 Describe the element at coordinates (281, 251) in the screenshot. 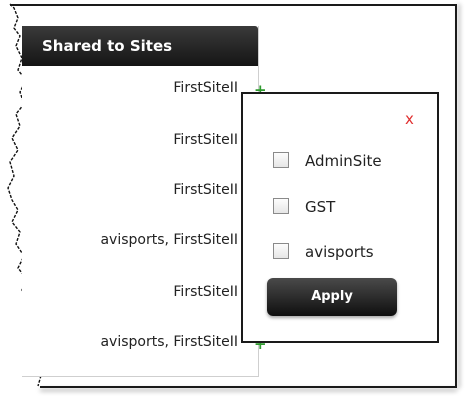

I see `avisports-checkbox` at that location.